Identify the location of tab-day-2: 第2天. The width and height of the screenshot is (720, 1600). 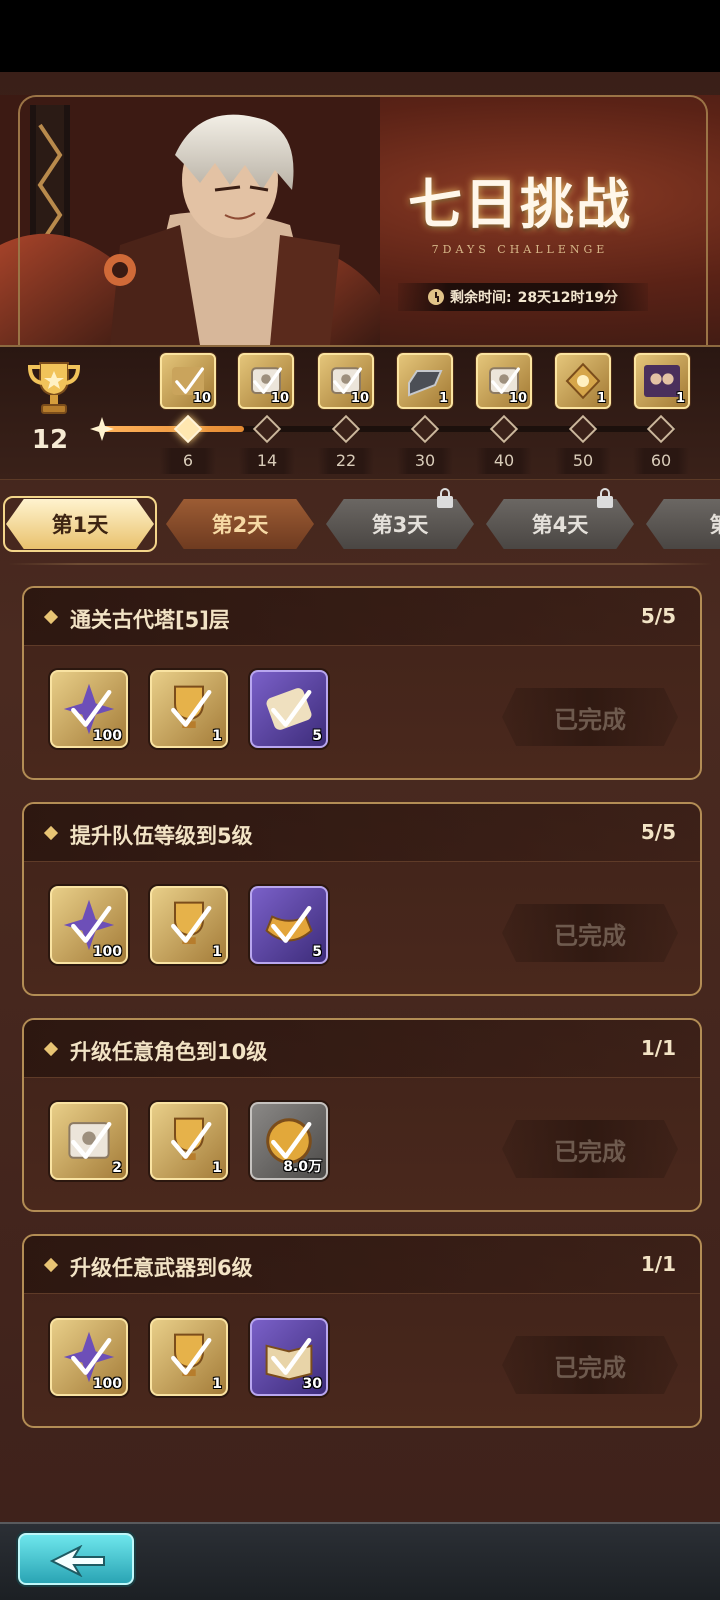
(240, 524).